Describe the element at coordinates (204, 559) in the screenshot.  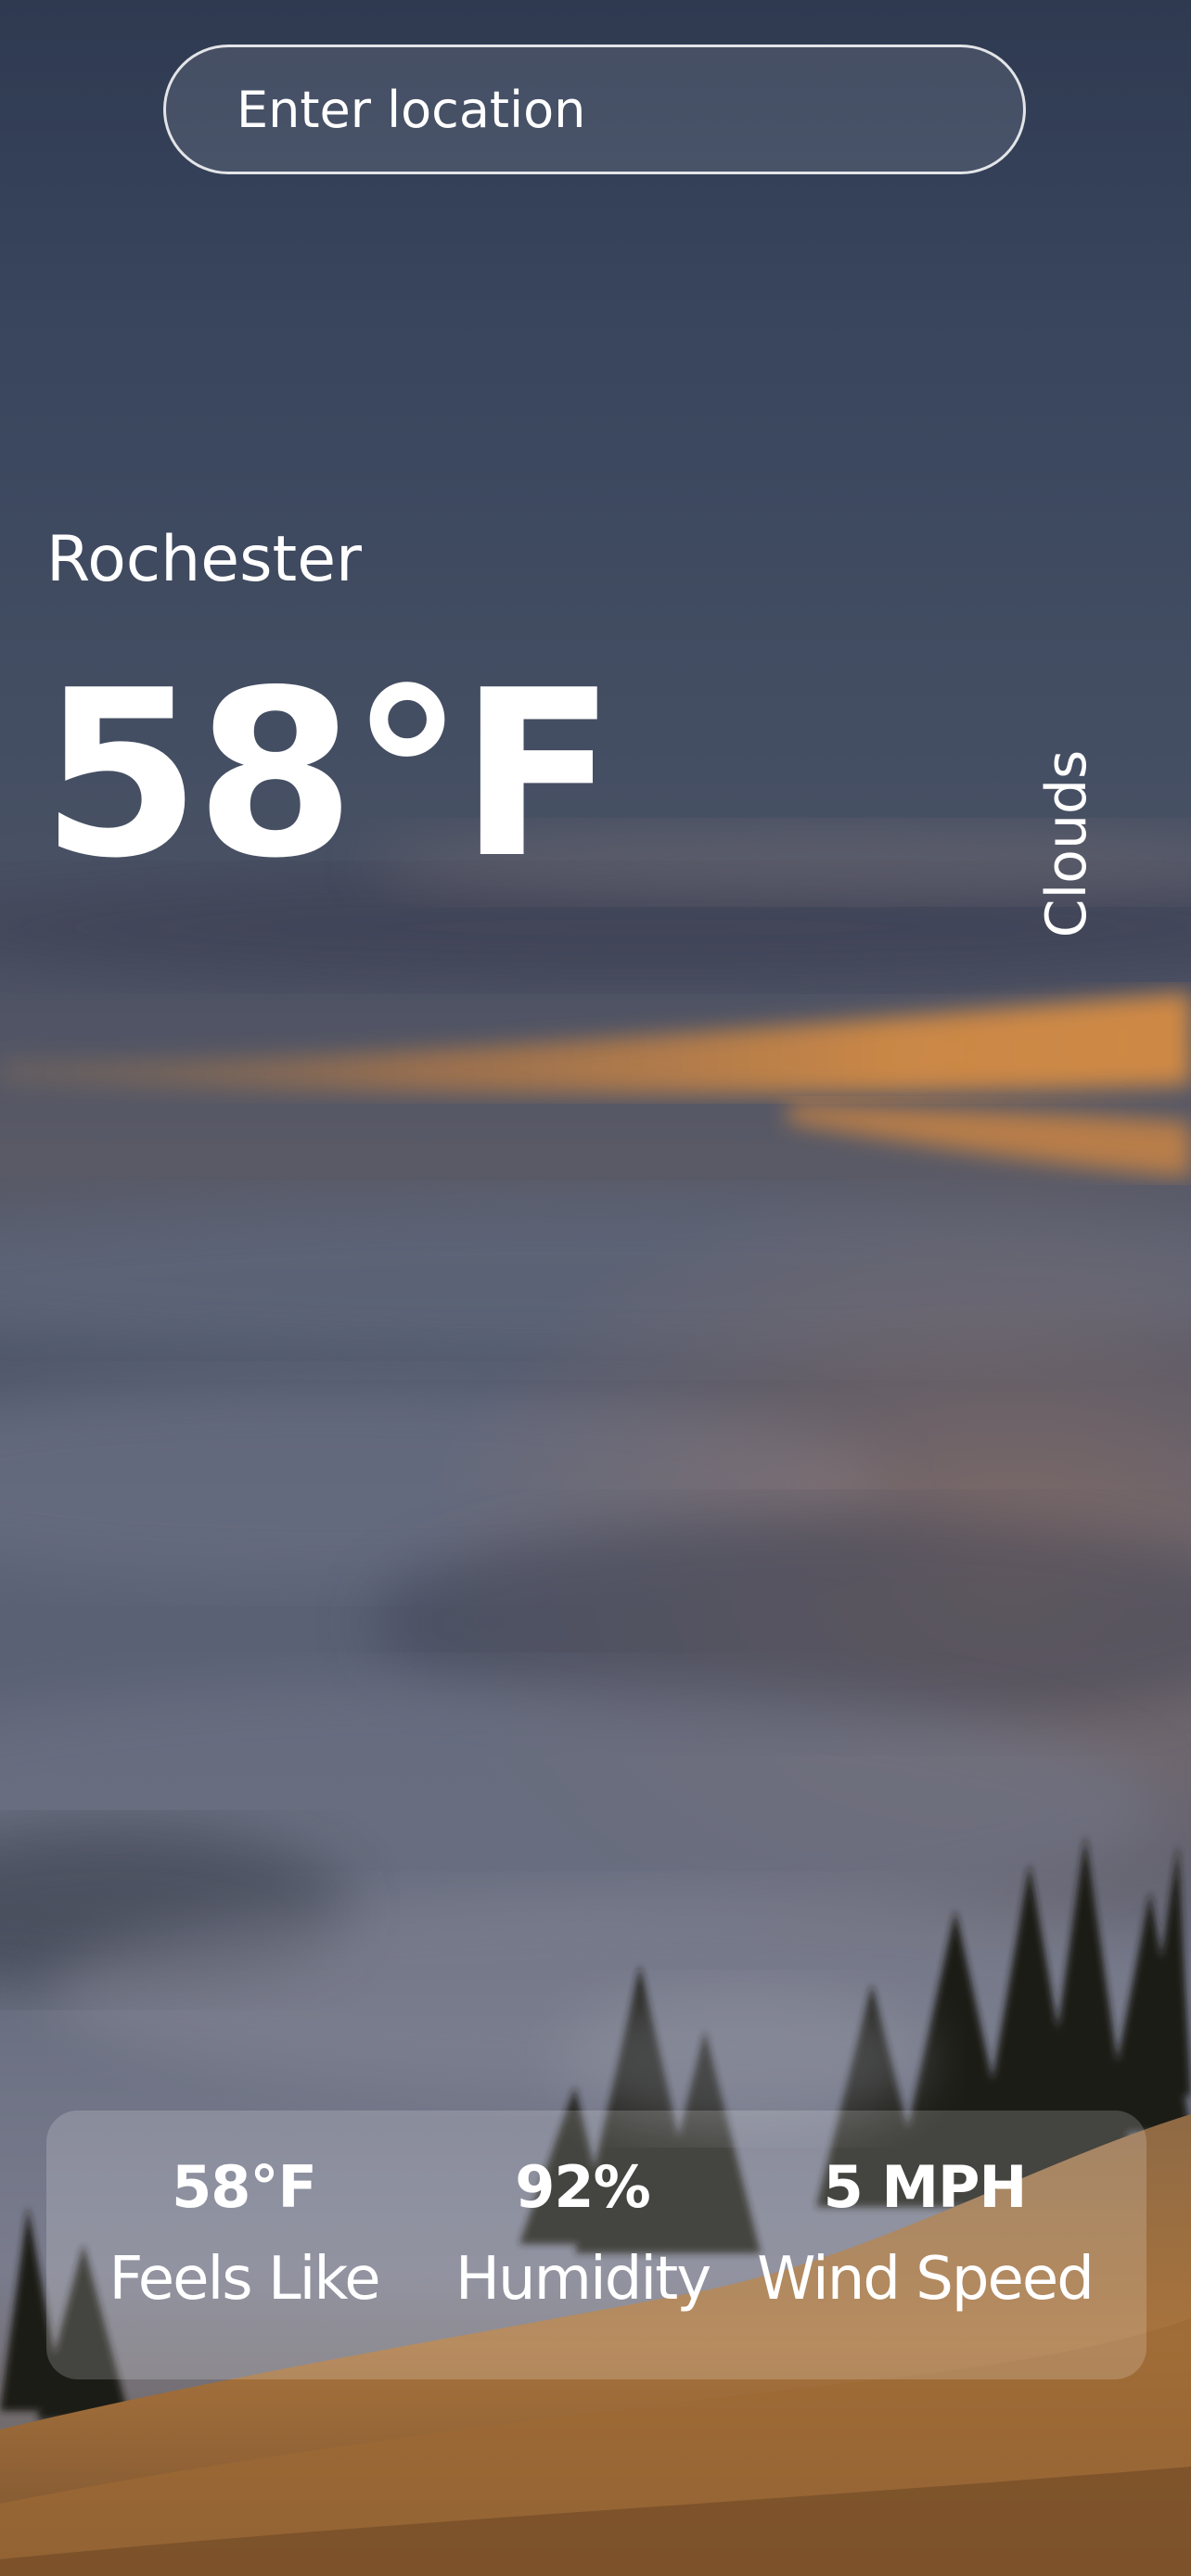
I see `city-name: Rochester` at that location.